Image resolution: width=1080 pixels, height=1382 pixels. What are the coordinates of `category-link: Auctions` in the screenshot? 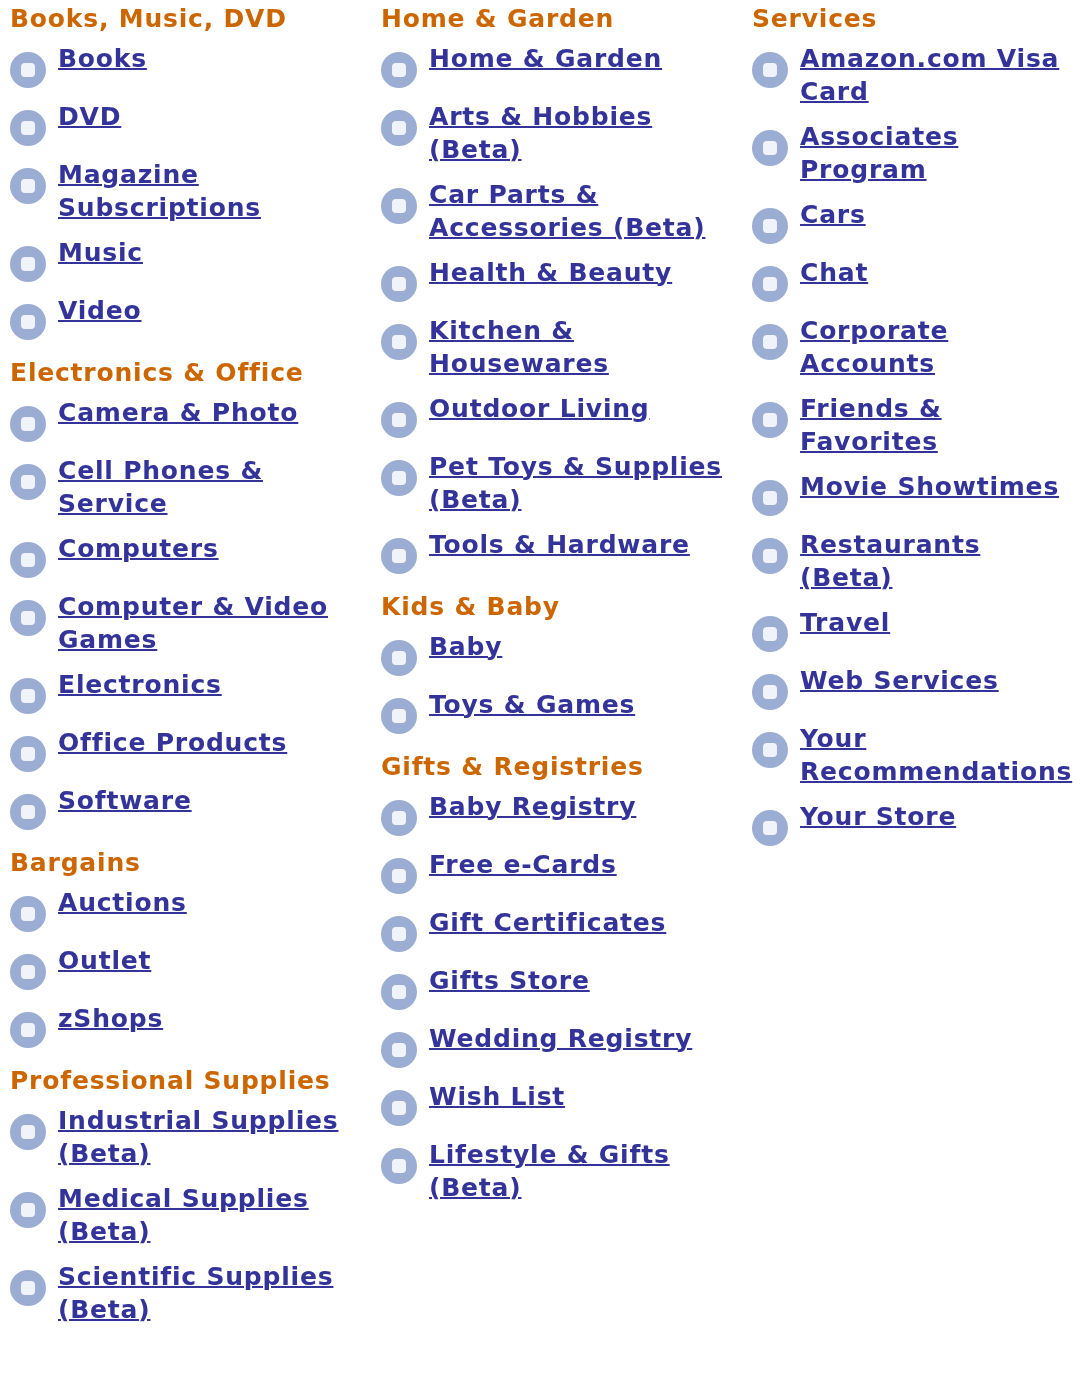 It's located at (122, 902).